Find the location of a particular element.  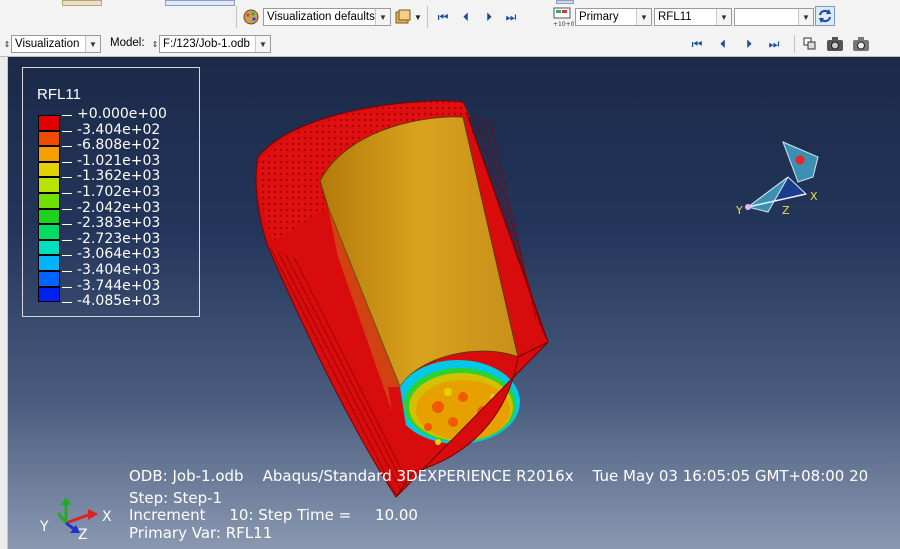

toolbar-fragment-icon is located at coordinates (82, 3).